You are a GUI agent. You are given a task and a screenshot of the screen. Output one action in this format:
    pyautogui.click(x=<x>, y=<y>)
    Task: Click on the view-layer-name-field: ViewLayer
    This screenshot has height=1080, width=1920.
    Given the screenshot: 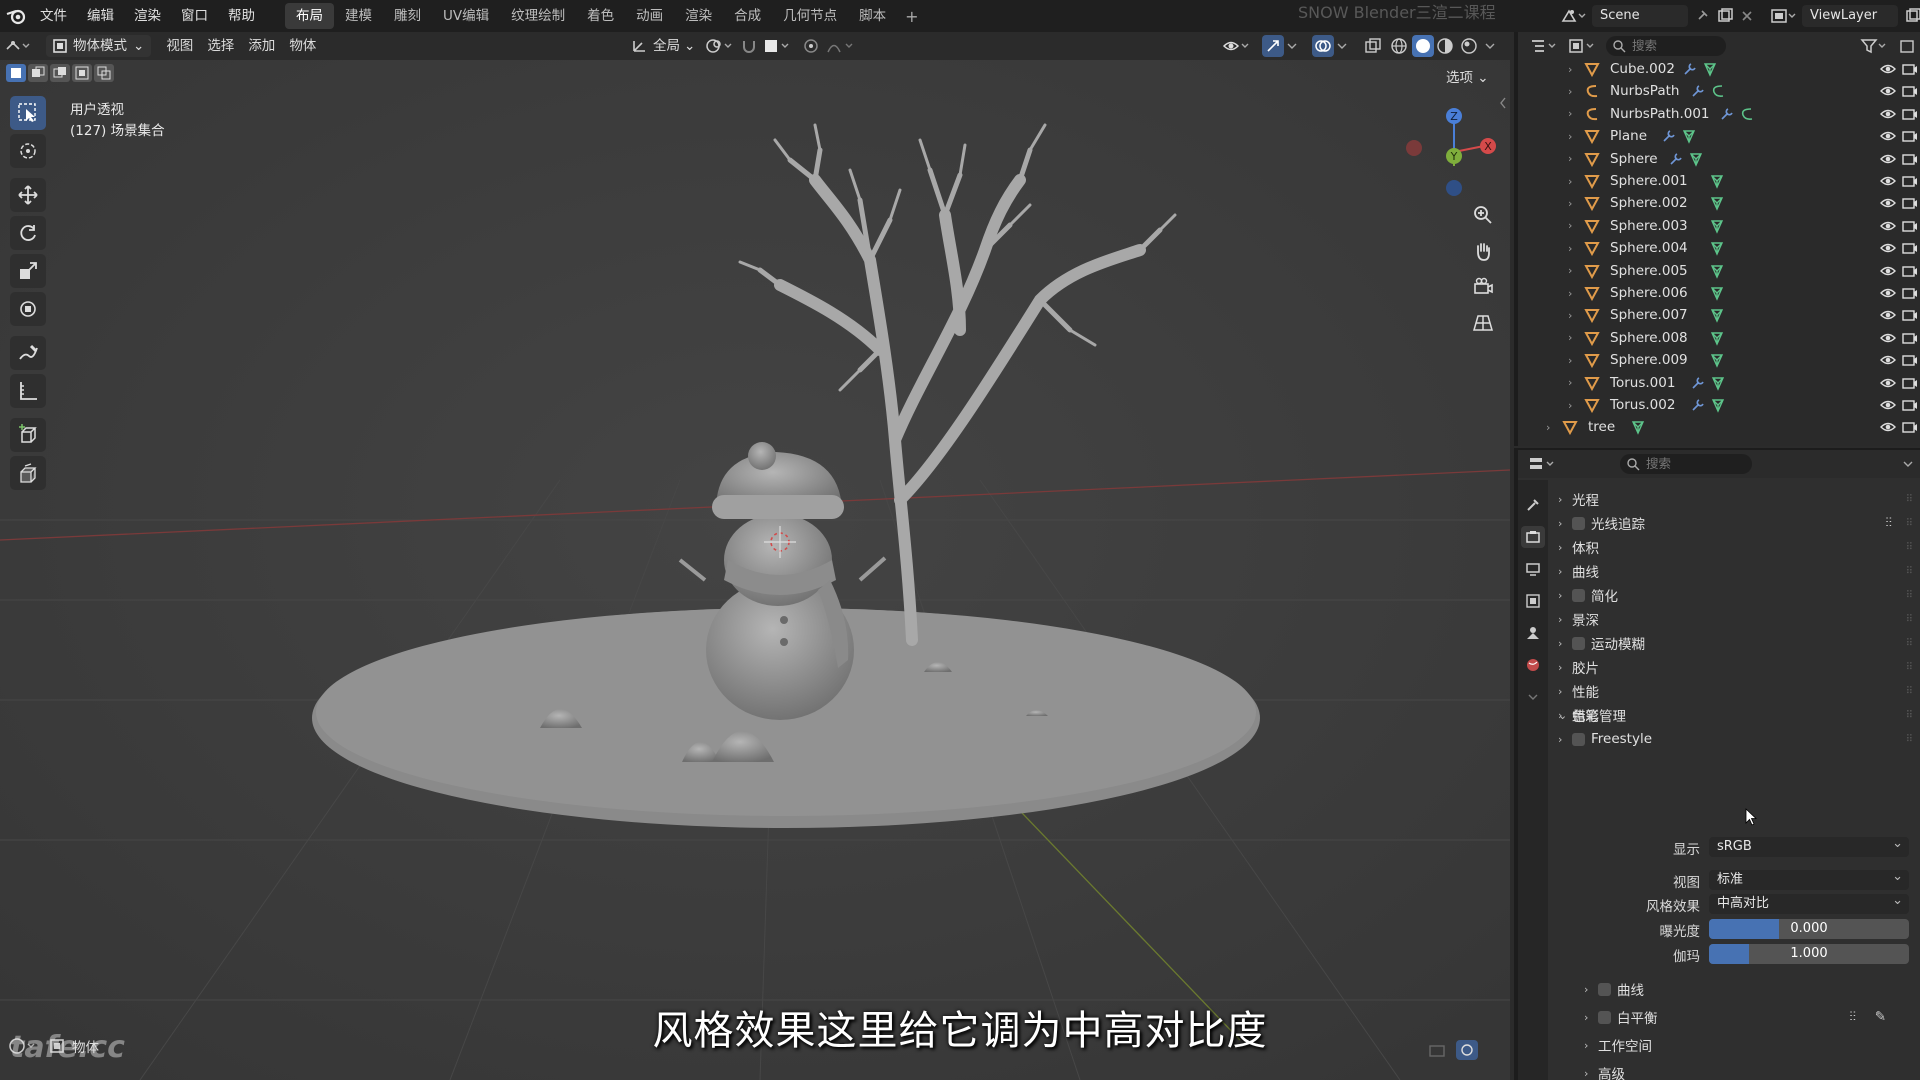 What is the action you would take?
    pyautogui.click(x=1850, y=16)
    